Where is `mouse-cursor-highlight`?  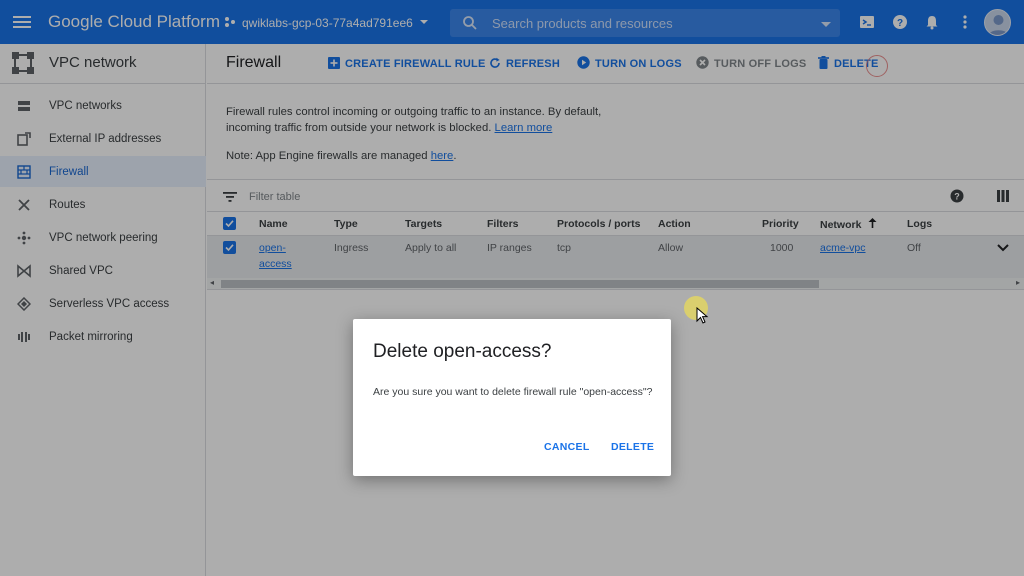 mouse-cursor-highlight is located at coordinates (696, 310).